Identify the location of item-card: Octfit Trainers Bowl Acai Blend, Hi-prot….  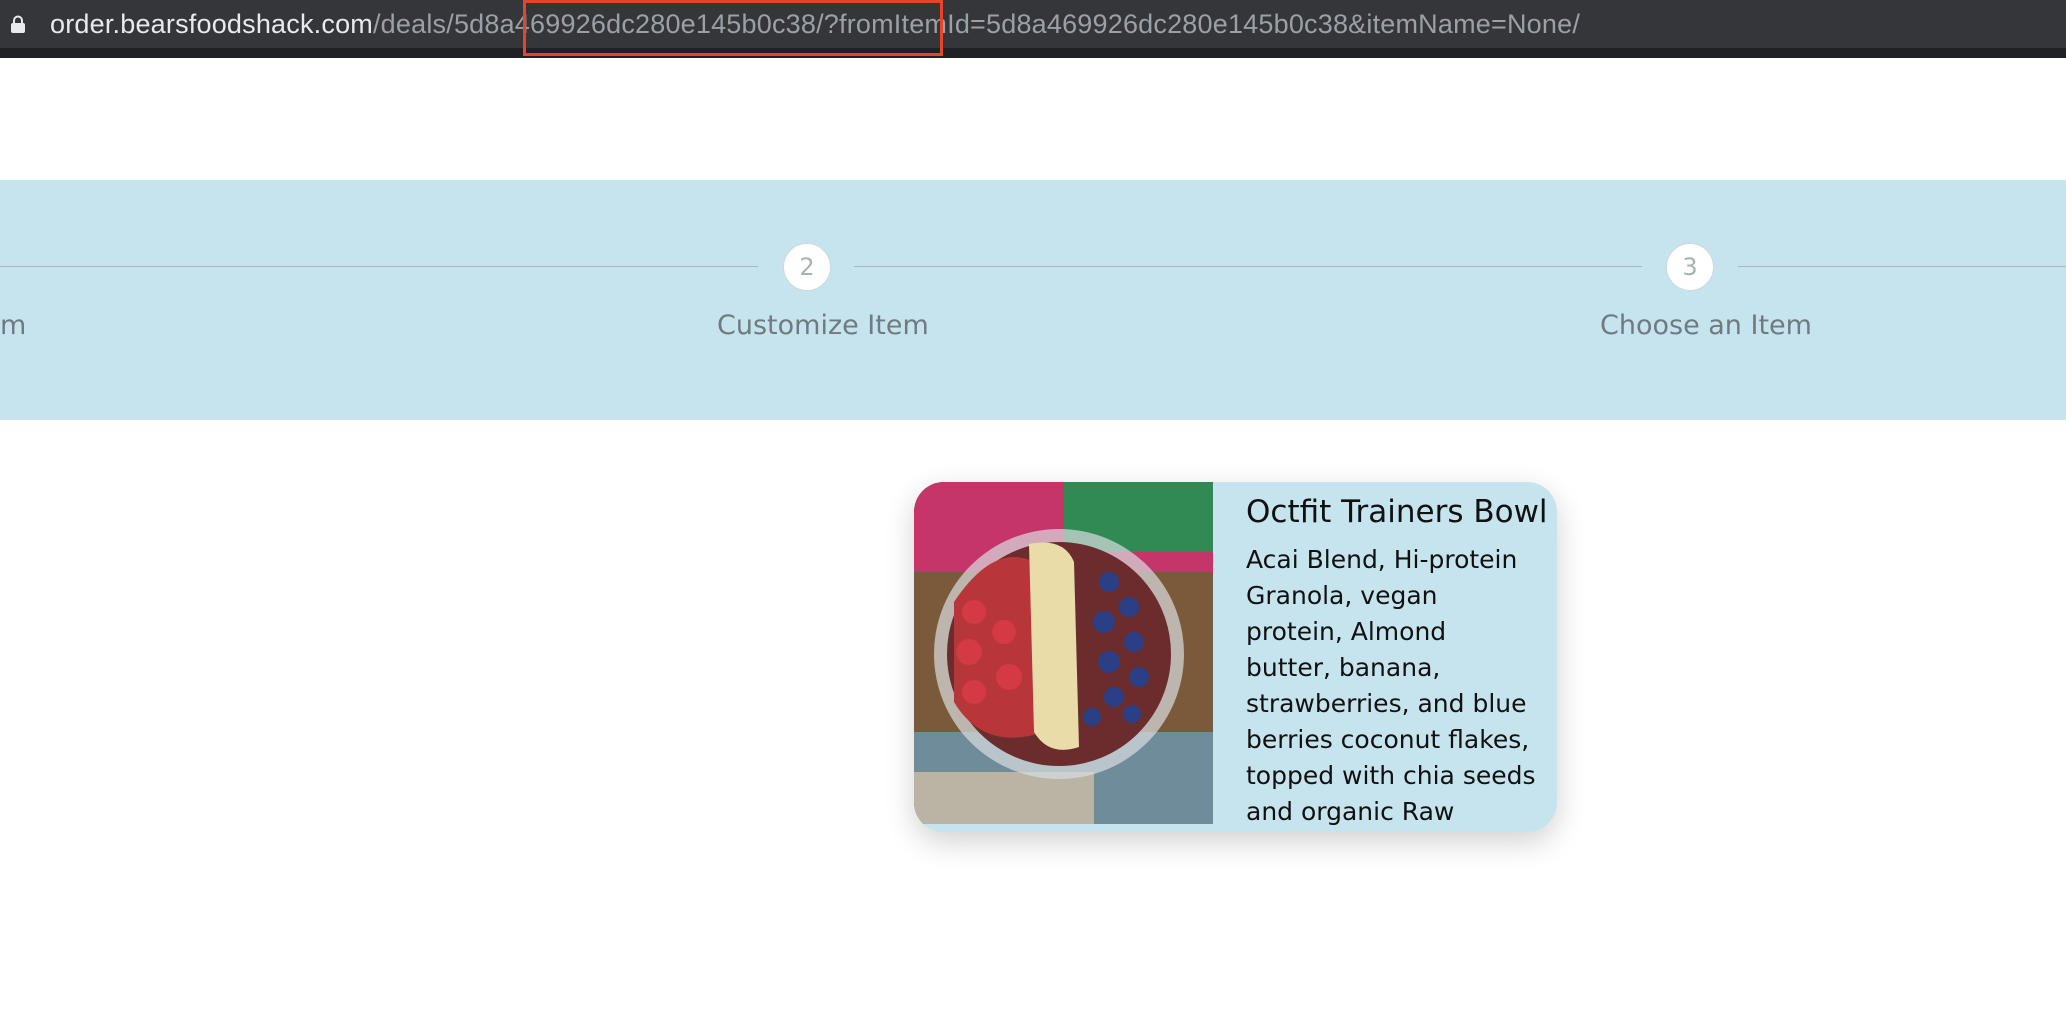
(1235, 657).